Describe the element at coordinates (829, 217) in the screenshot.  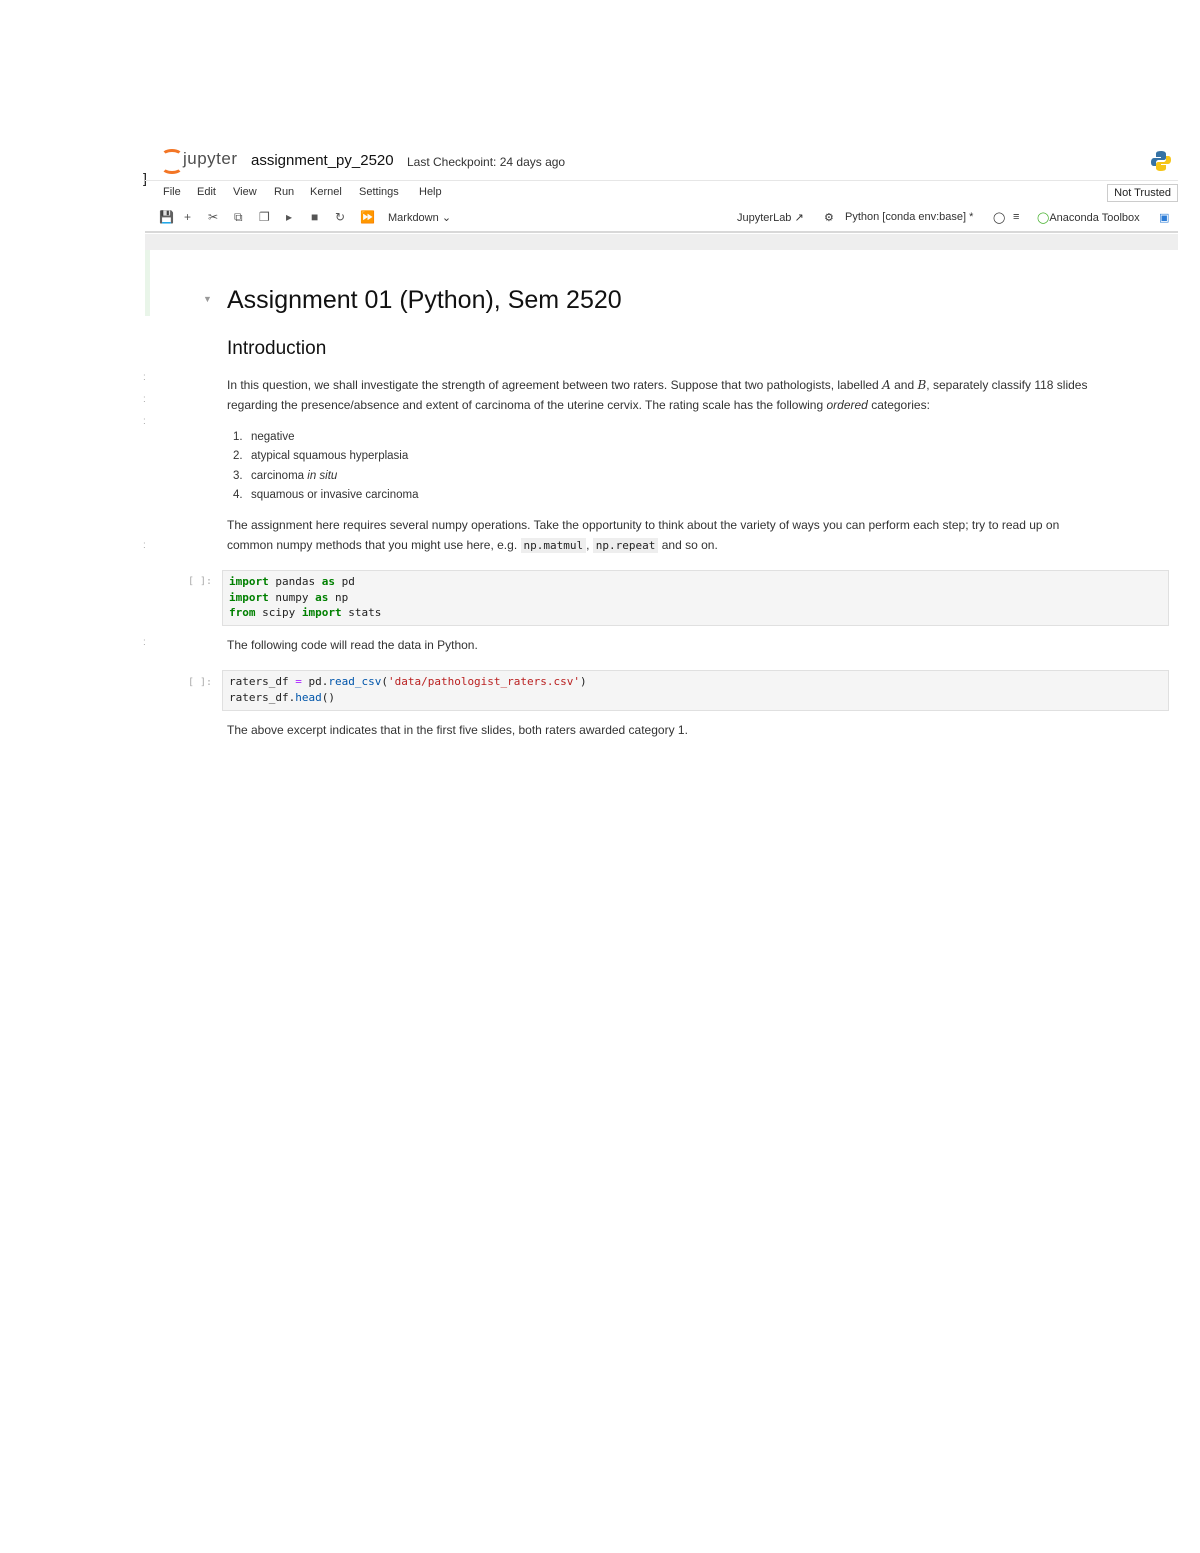
I see `gear-icon: ⚙` at that location.